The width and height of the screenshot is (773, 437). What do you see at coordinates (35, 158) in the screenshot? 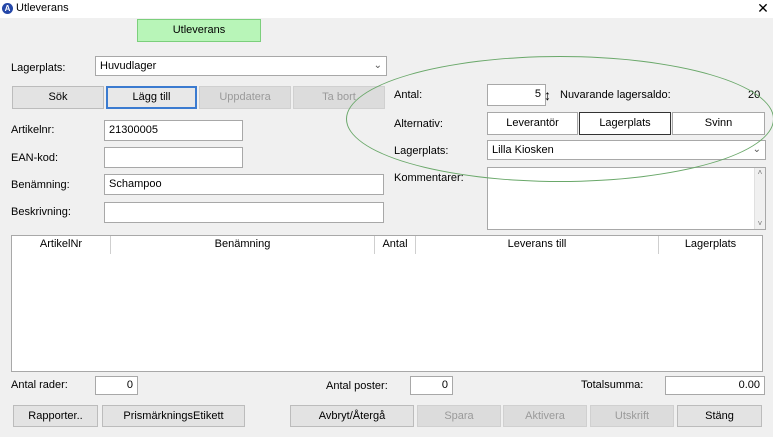
I see `ean-label: EAN-kod:` at bounding box center [35, 158].